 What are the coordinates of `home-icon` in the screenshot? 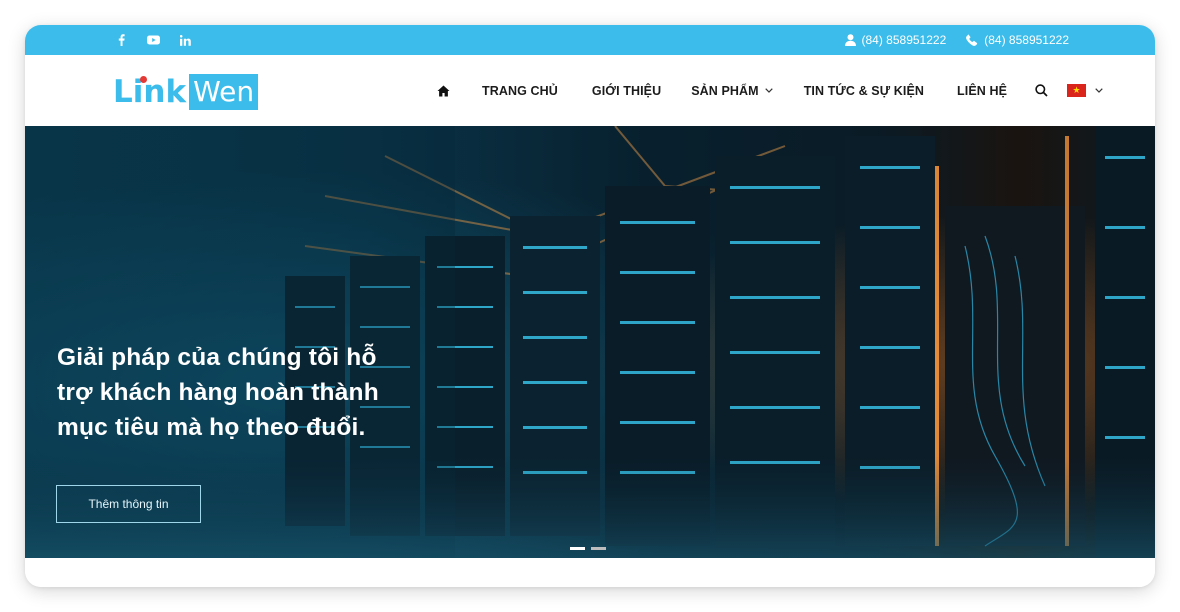 It's located at (443, 90).